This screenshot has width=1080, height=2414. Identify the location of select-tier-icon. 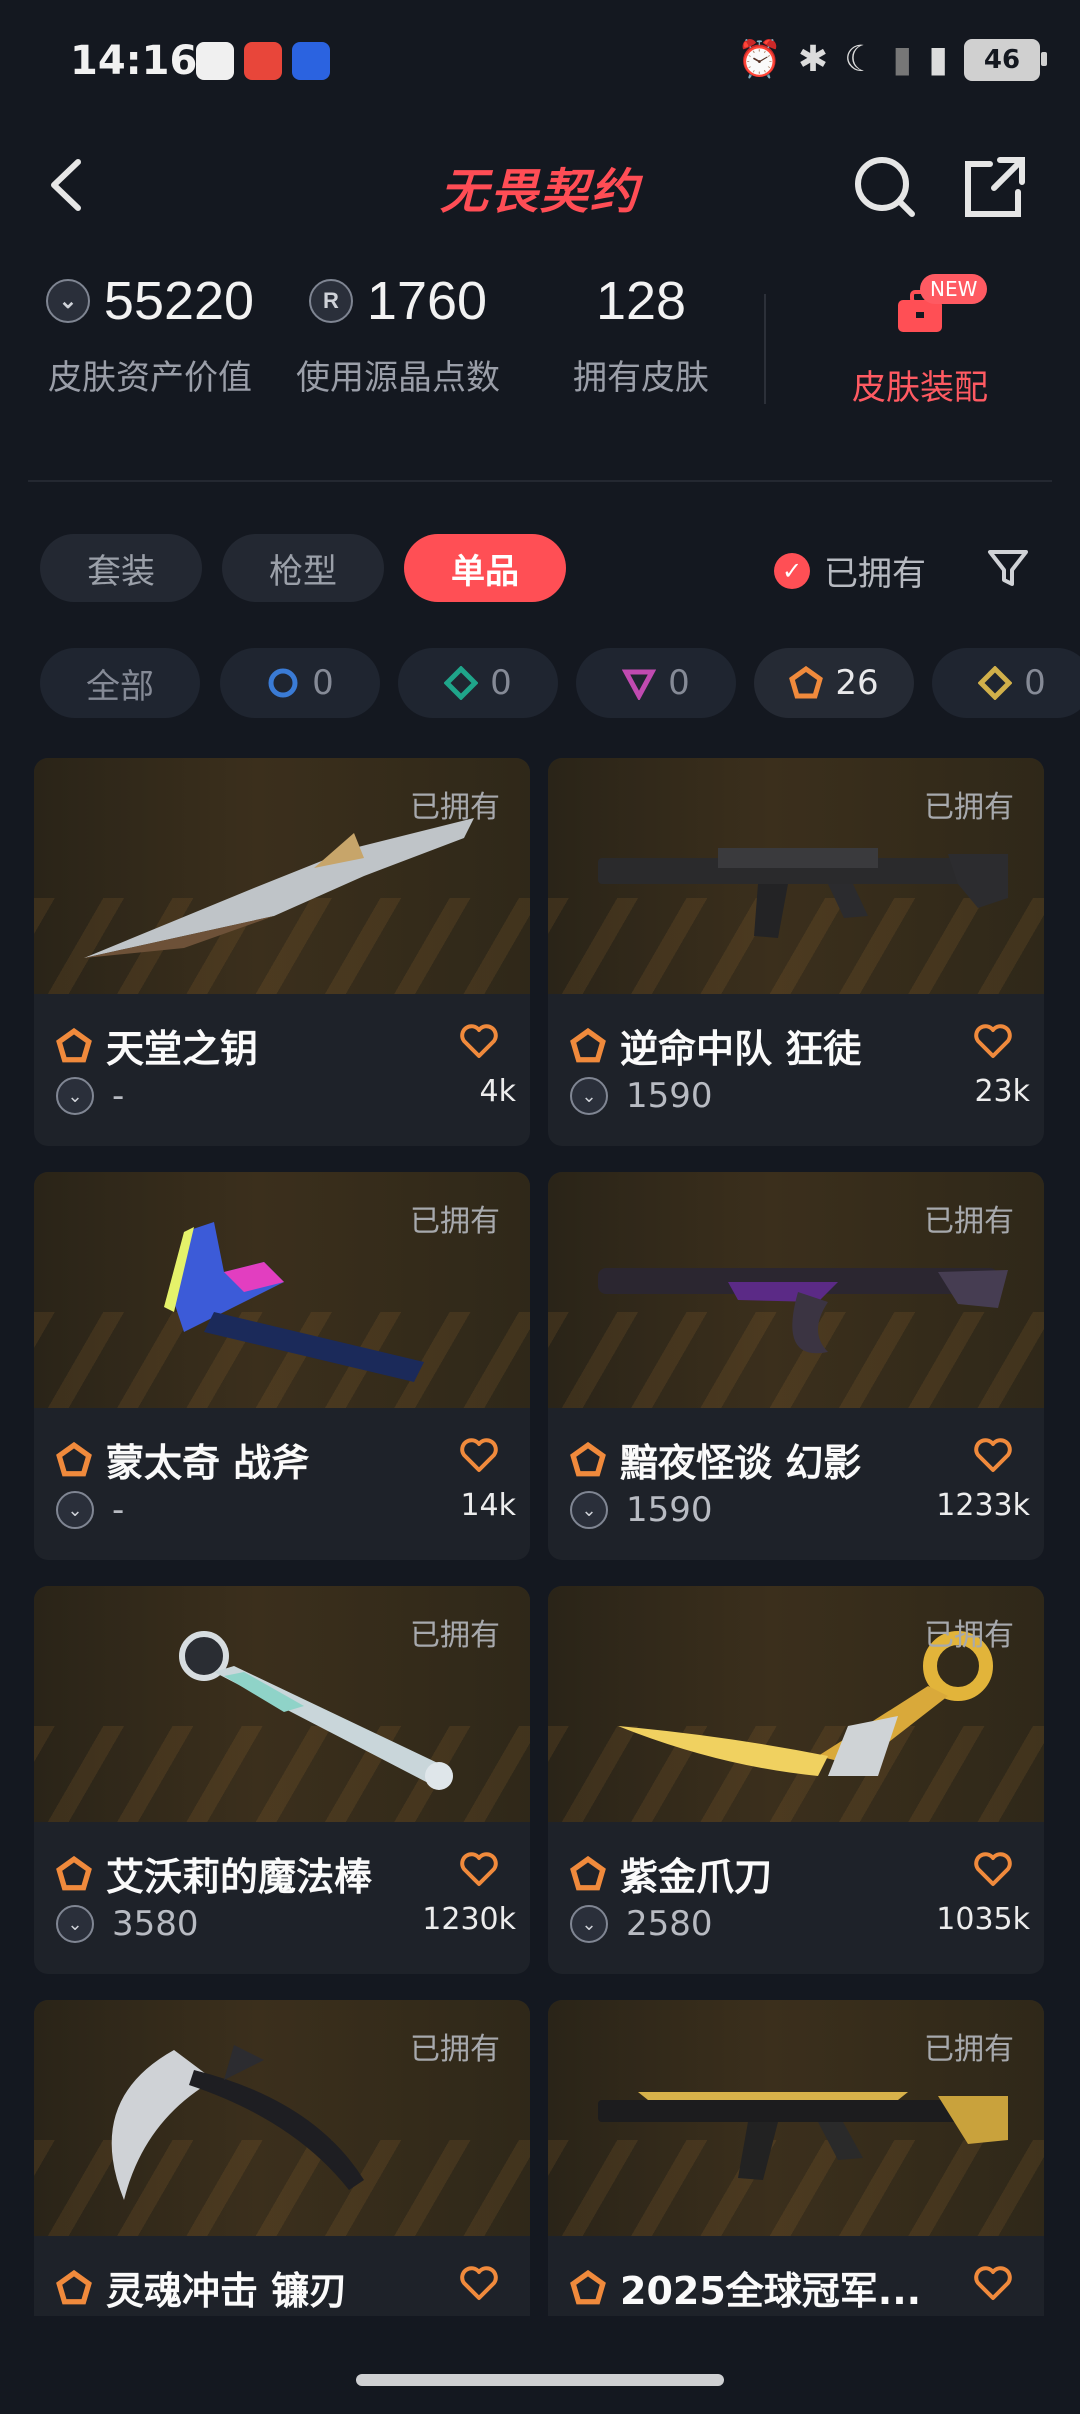
(283, 683).